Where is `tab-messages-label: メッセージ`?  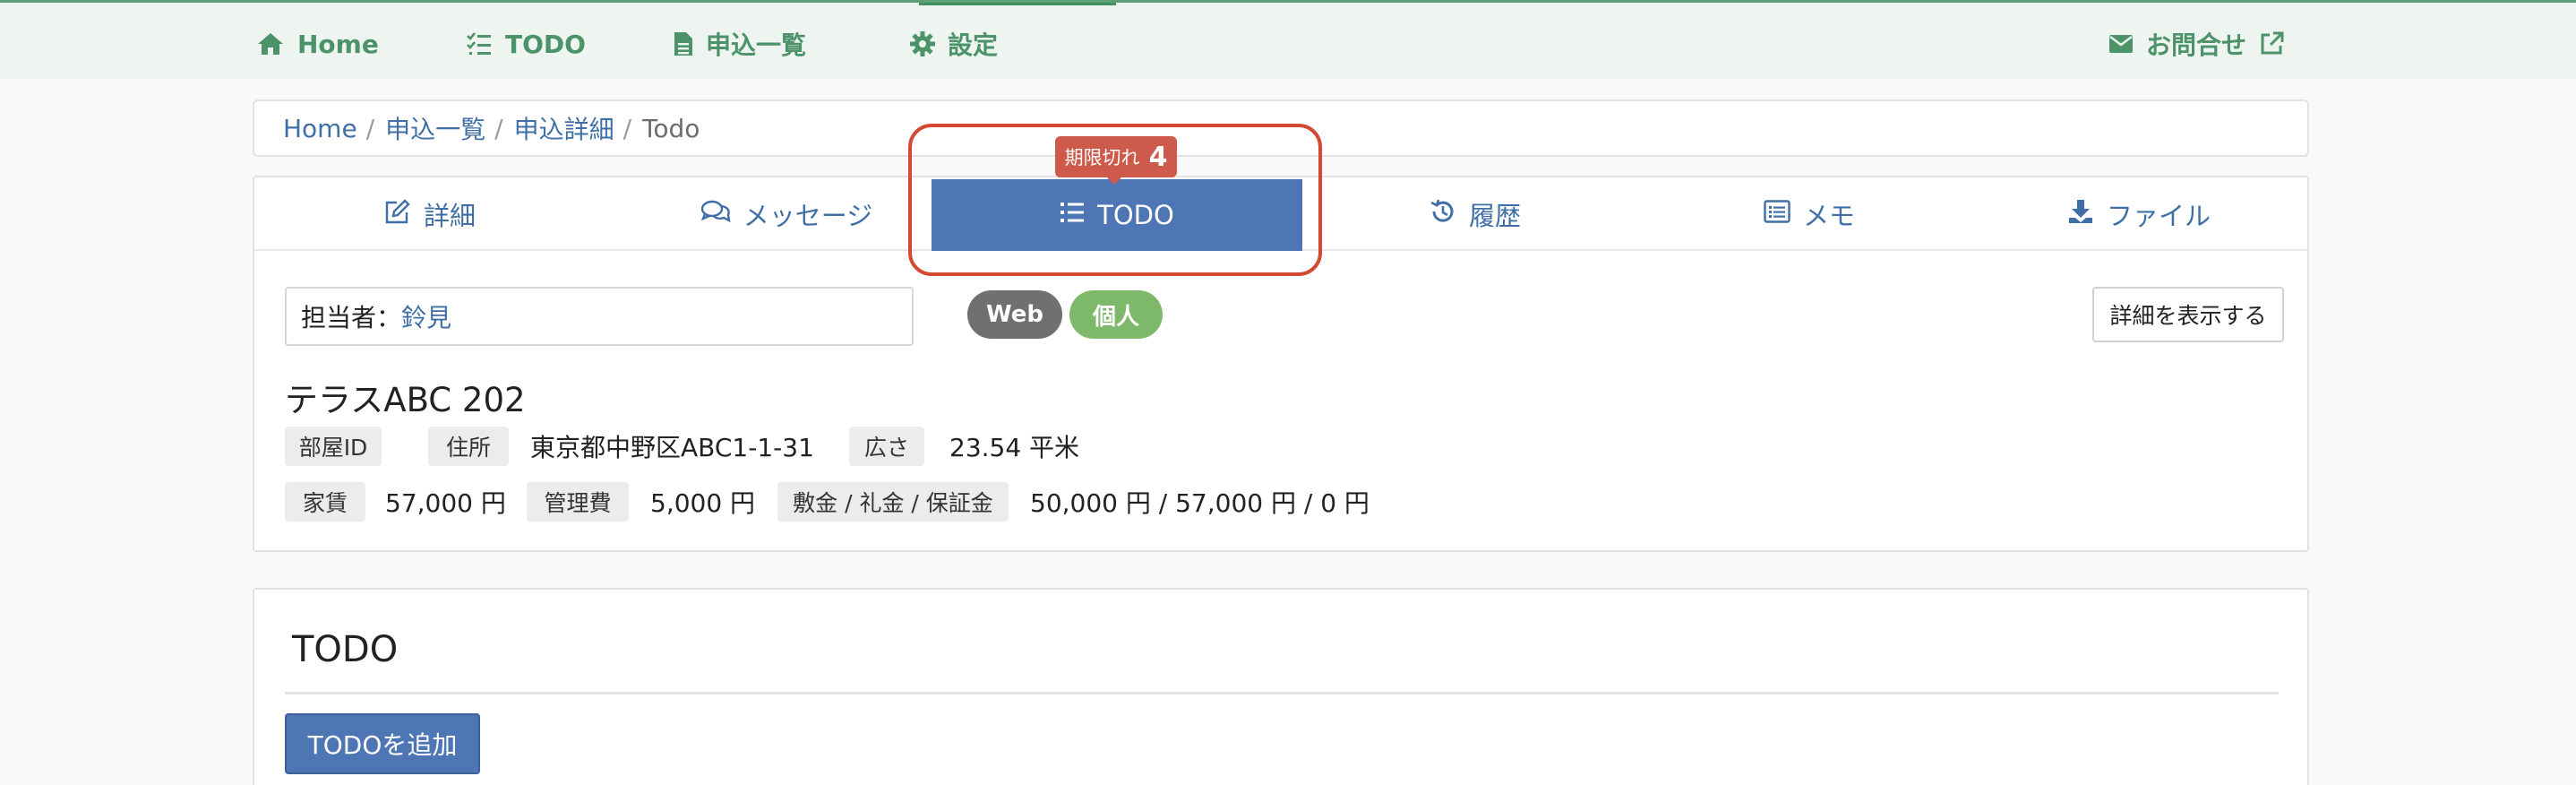 tab-messages-label: メッセージ is located at coordinates (808, 216).